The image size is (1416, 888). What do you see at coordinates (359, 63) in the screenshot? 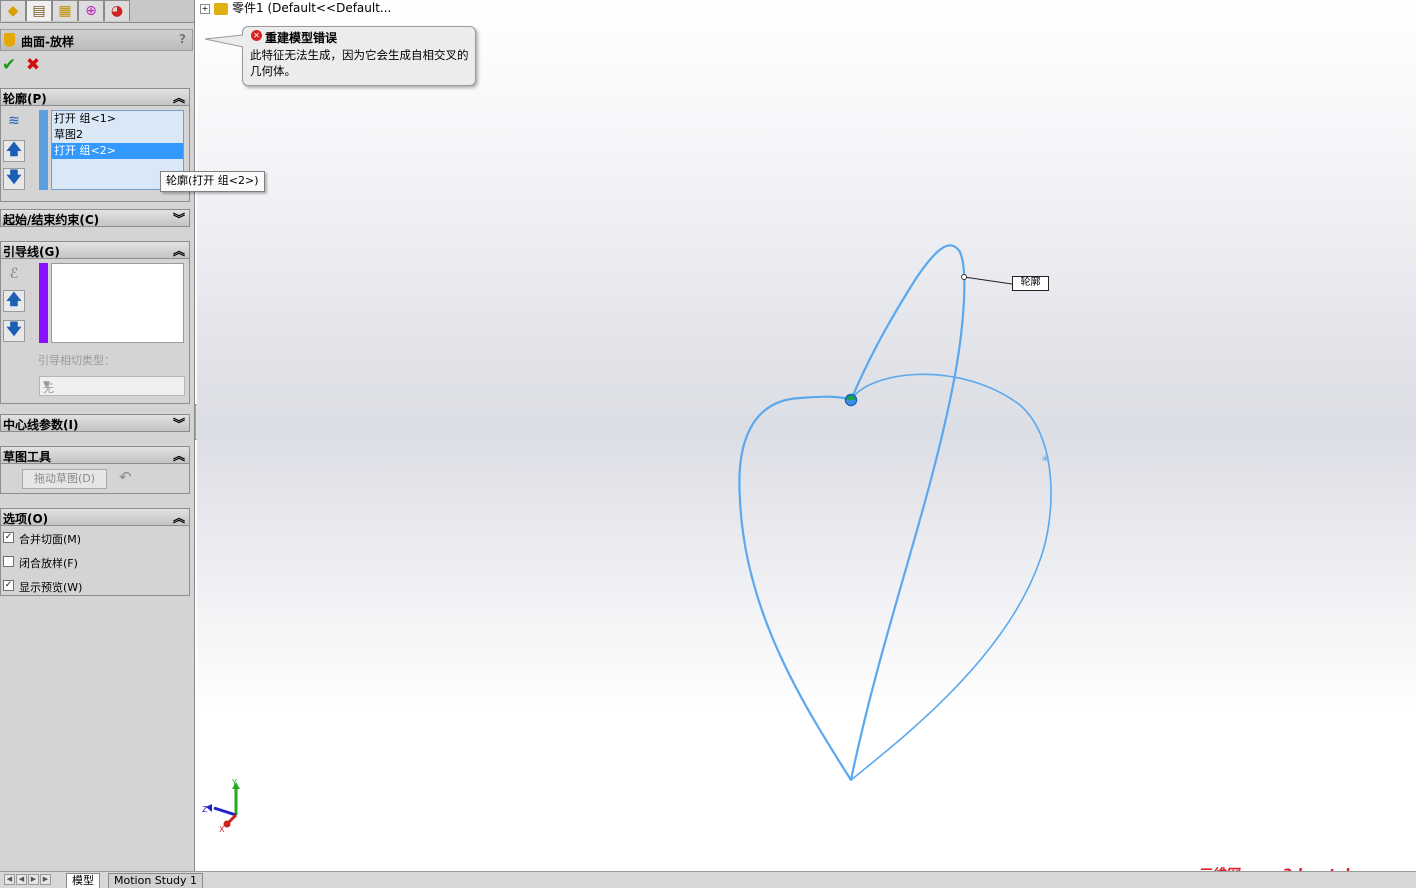
I see `error-message: 此特征无法生成，因为它会生成自相交叉的几何体。` at bounding box center [359, 63].